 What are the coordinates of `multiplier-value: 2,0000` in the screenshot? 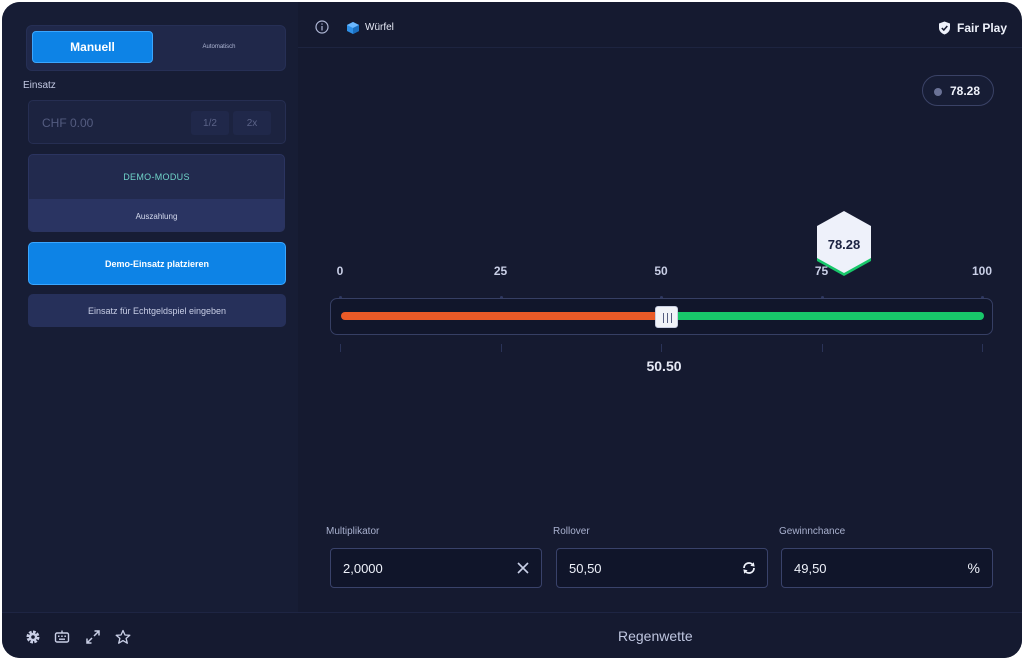 It's located at (363, 568).